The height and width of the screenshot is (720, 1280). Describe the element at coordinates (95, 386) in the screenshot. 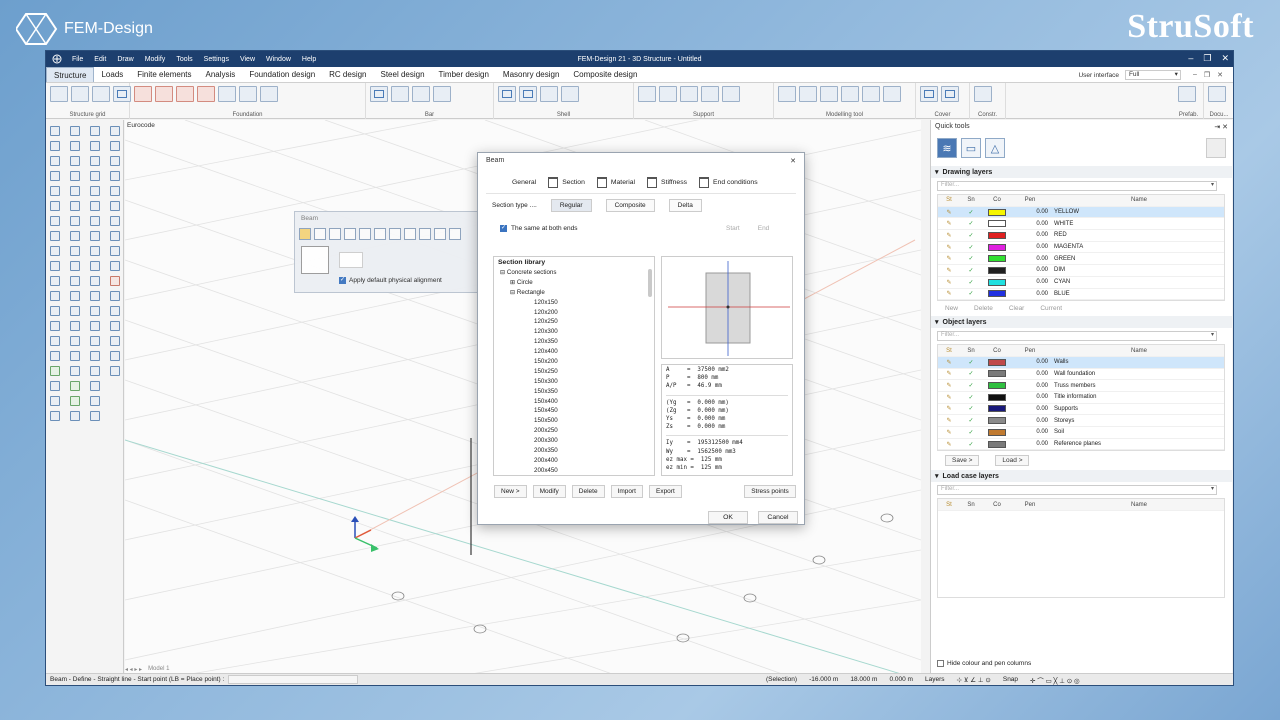

I see `list-icon` at that location.